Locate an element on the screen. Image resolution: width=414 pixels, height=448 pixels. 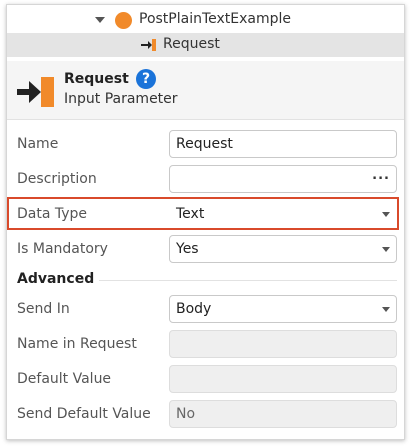
default-value-label: Default Value is located at coordinates (64, 379).